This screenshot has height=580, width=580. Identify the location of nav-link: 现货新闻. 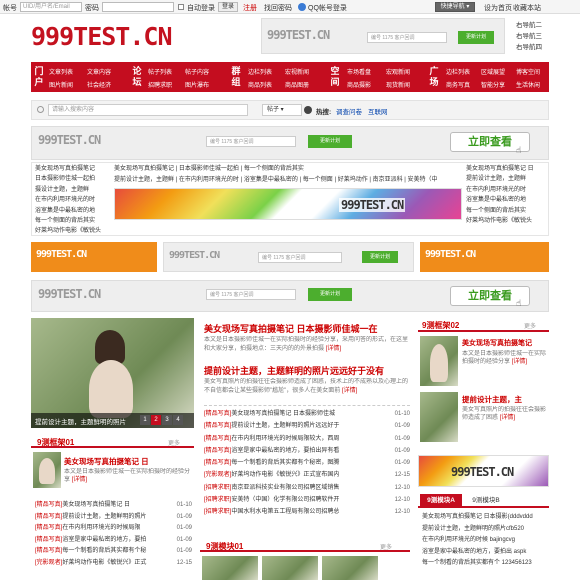
(398, 84).